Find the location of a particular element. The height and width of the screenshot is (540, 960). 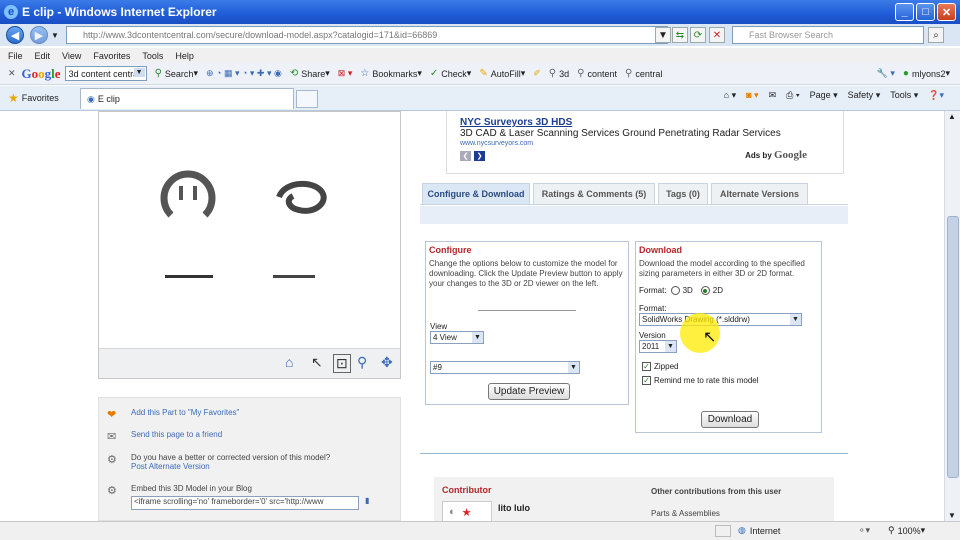

google-logo: Google is located at coordinates (41, 73).